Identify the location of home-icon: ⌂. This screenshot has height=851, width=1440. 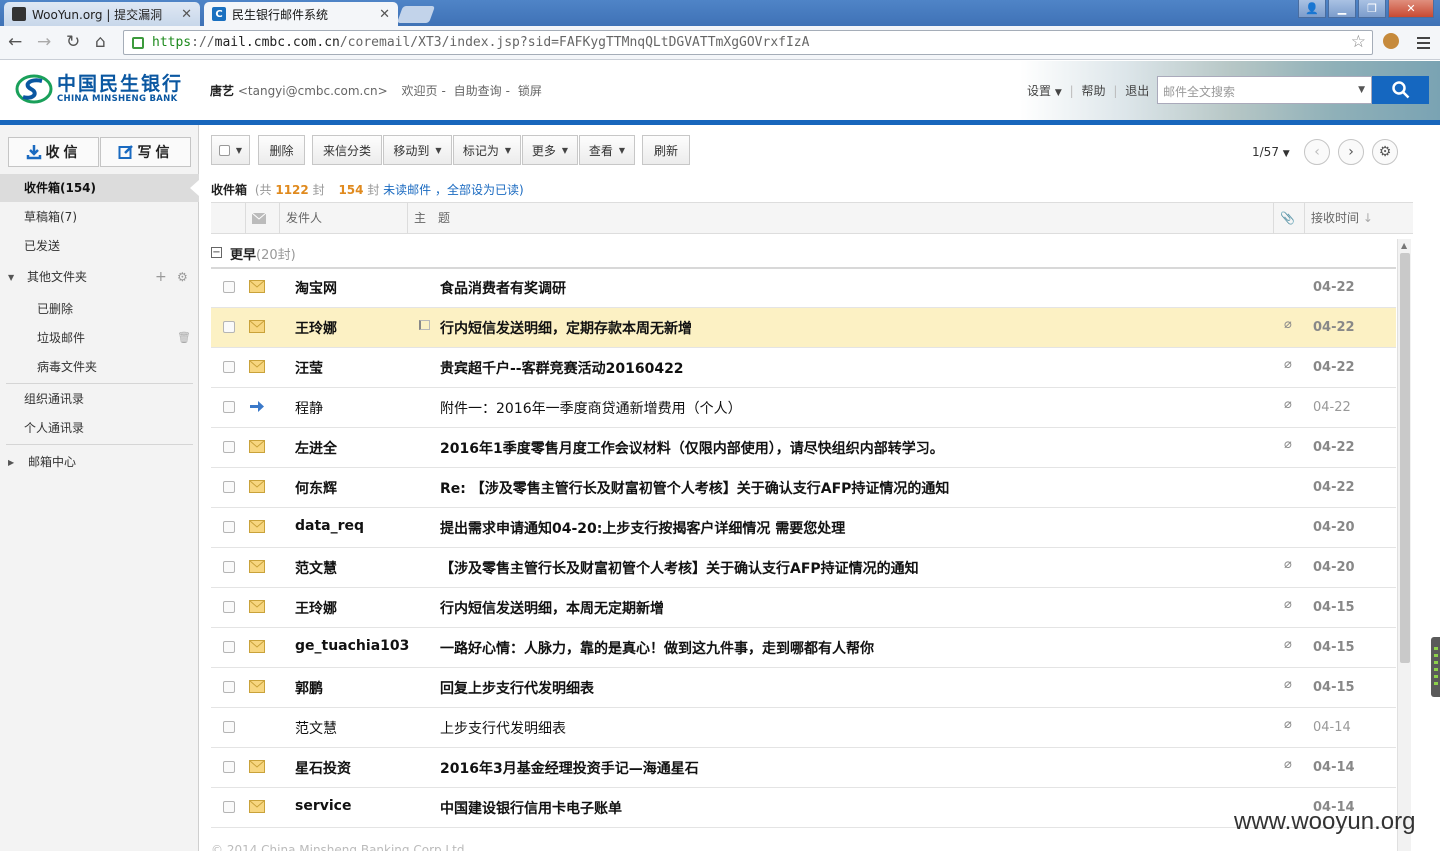
(100, 42).